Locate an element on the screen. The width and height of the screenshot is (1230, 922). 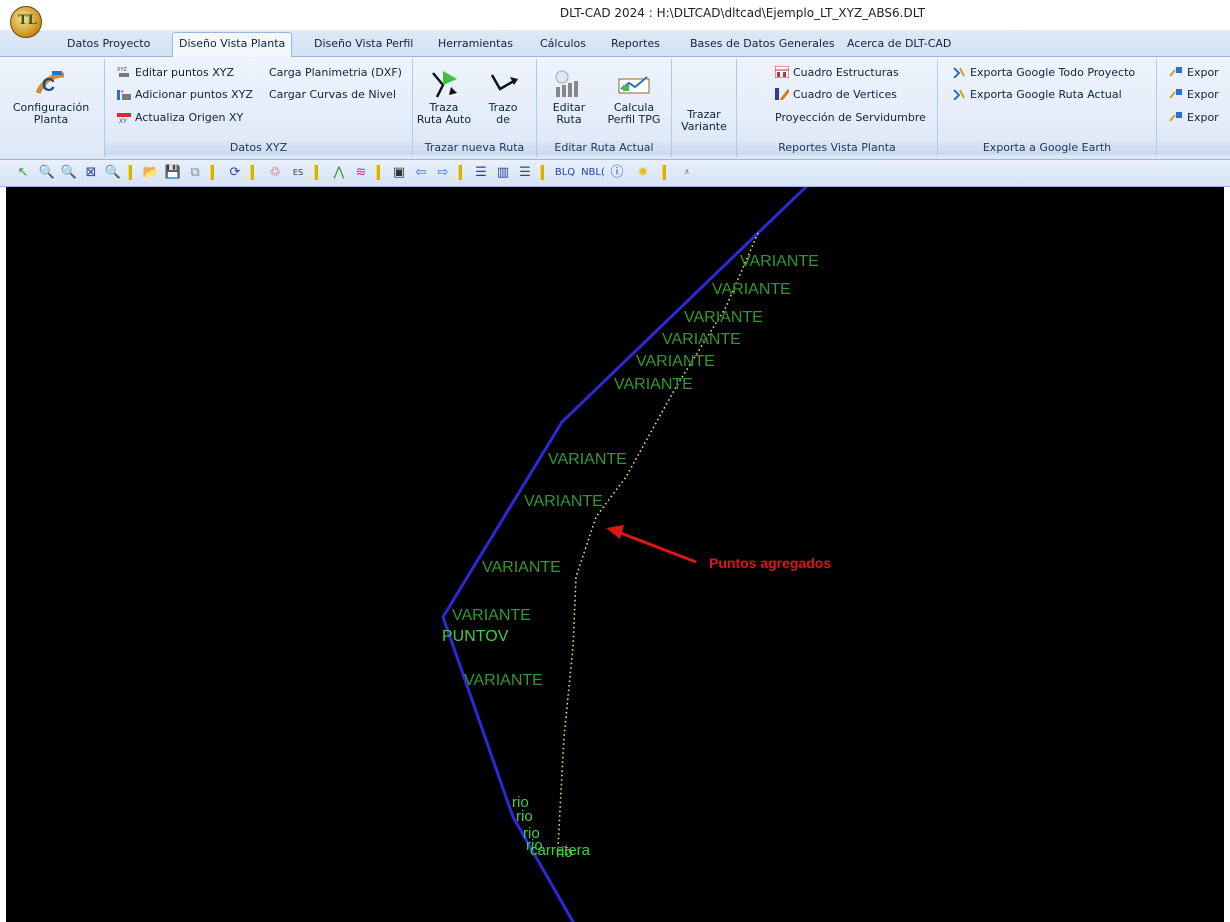
editar-ruta-button: Editar Ruta is located at coordinates (569, 97).